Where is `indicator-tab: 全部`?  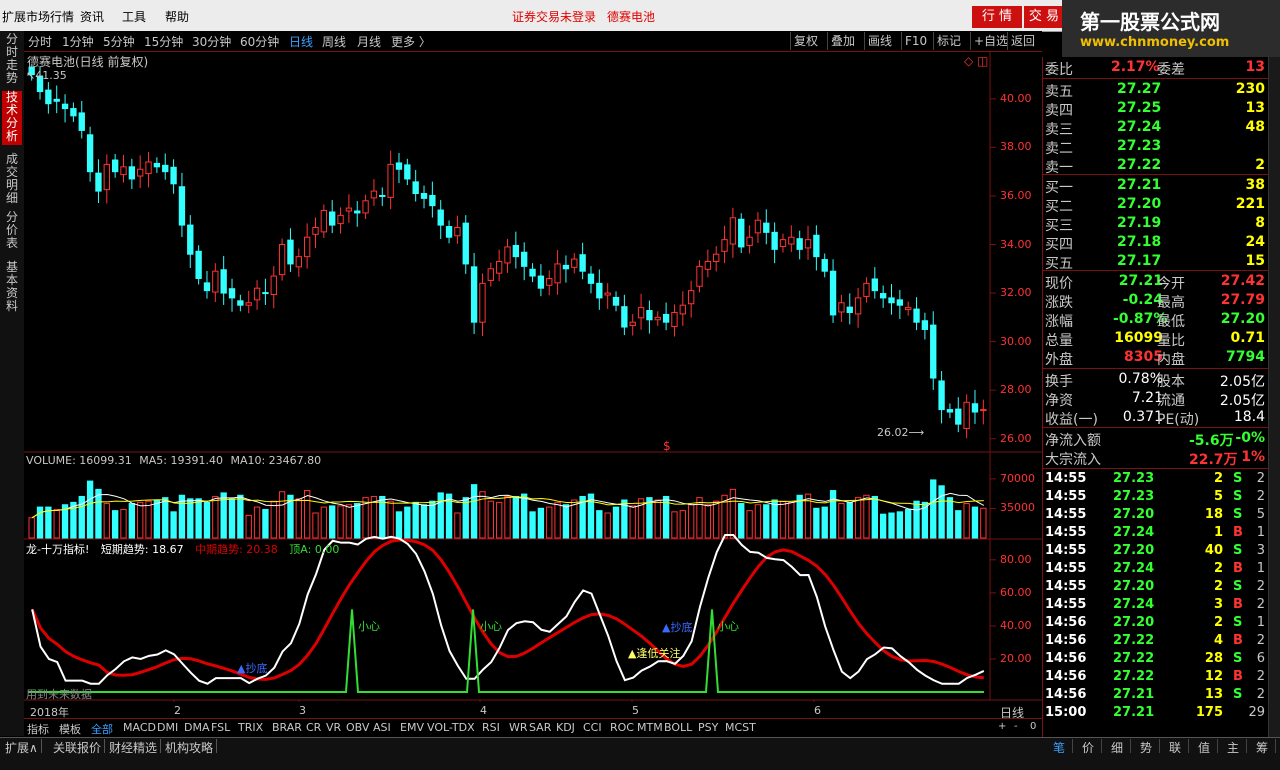
indicator-tab: 全部 is located at coordinates (102, 729).